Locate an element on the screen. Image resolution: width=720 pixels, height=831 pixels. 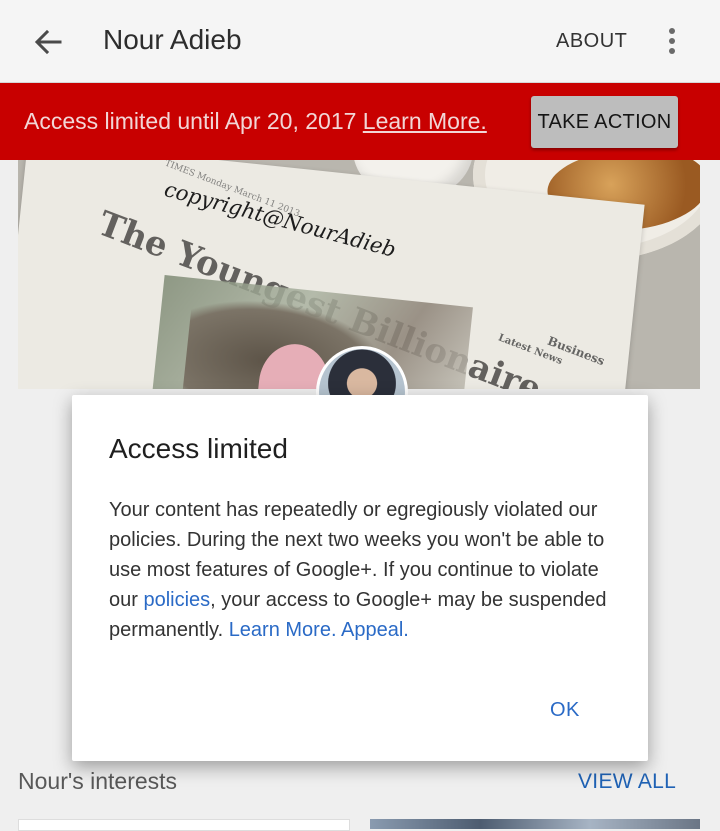
banner-learn-more-link: Learn More. is located at coordinates (425, 121).